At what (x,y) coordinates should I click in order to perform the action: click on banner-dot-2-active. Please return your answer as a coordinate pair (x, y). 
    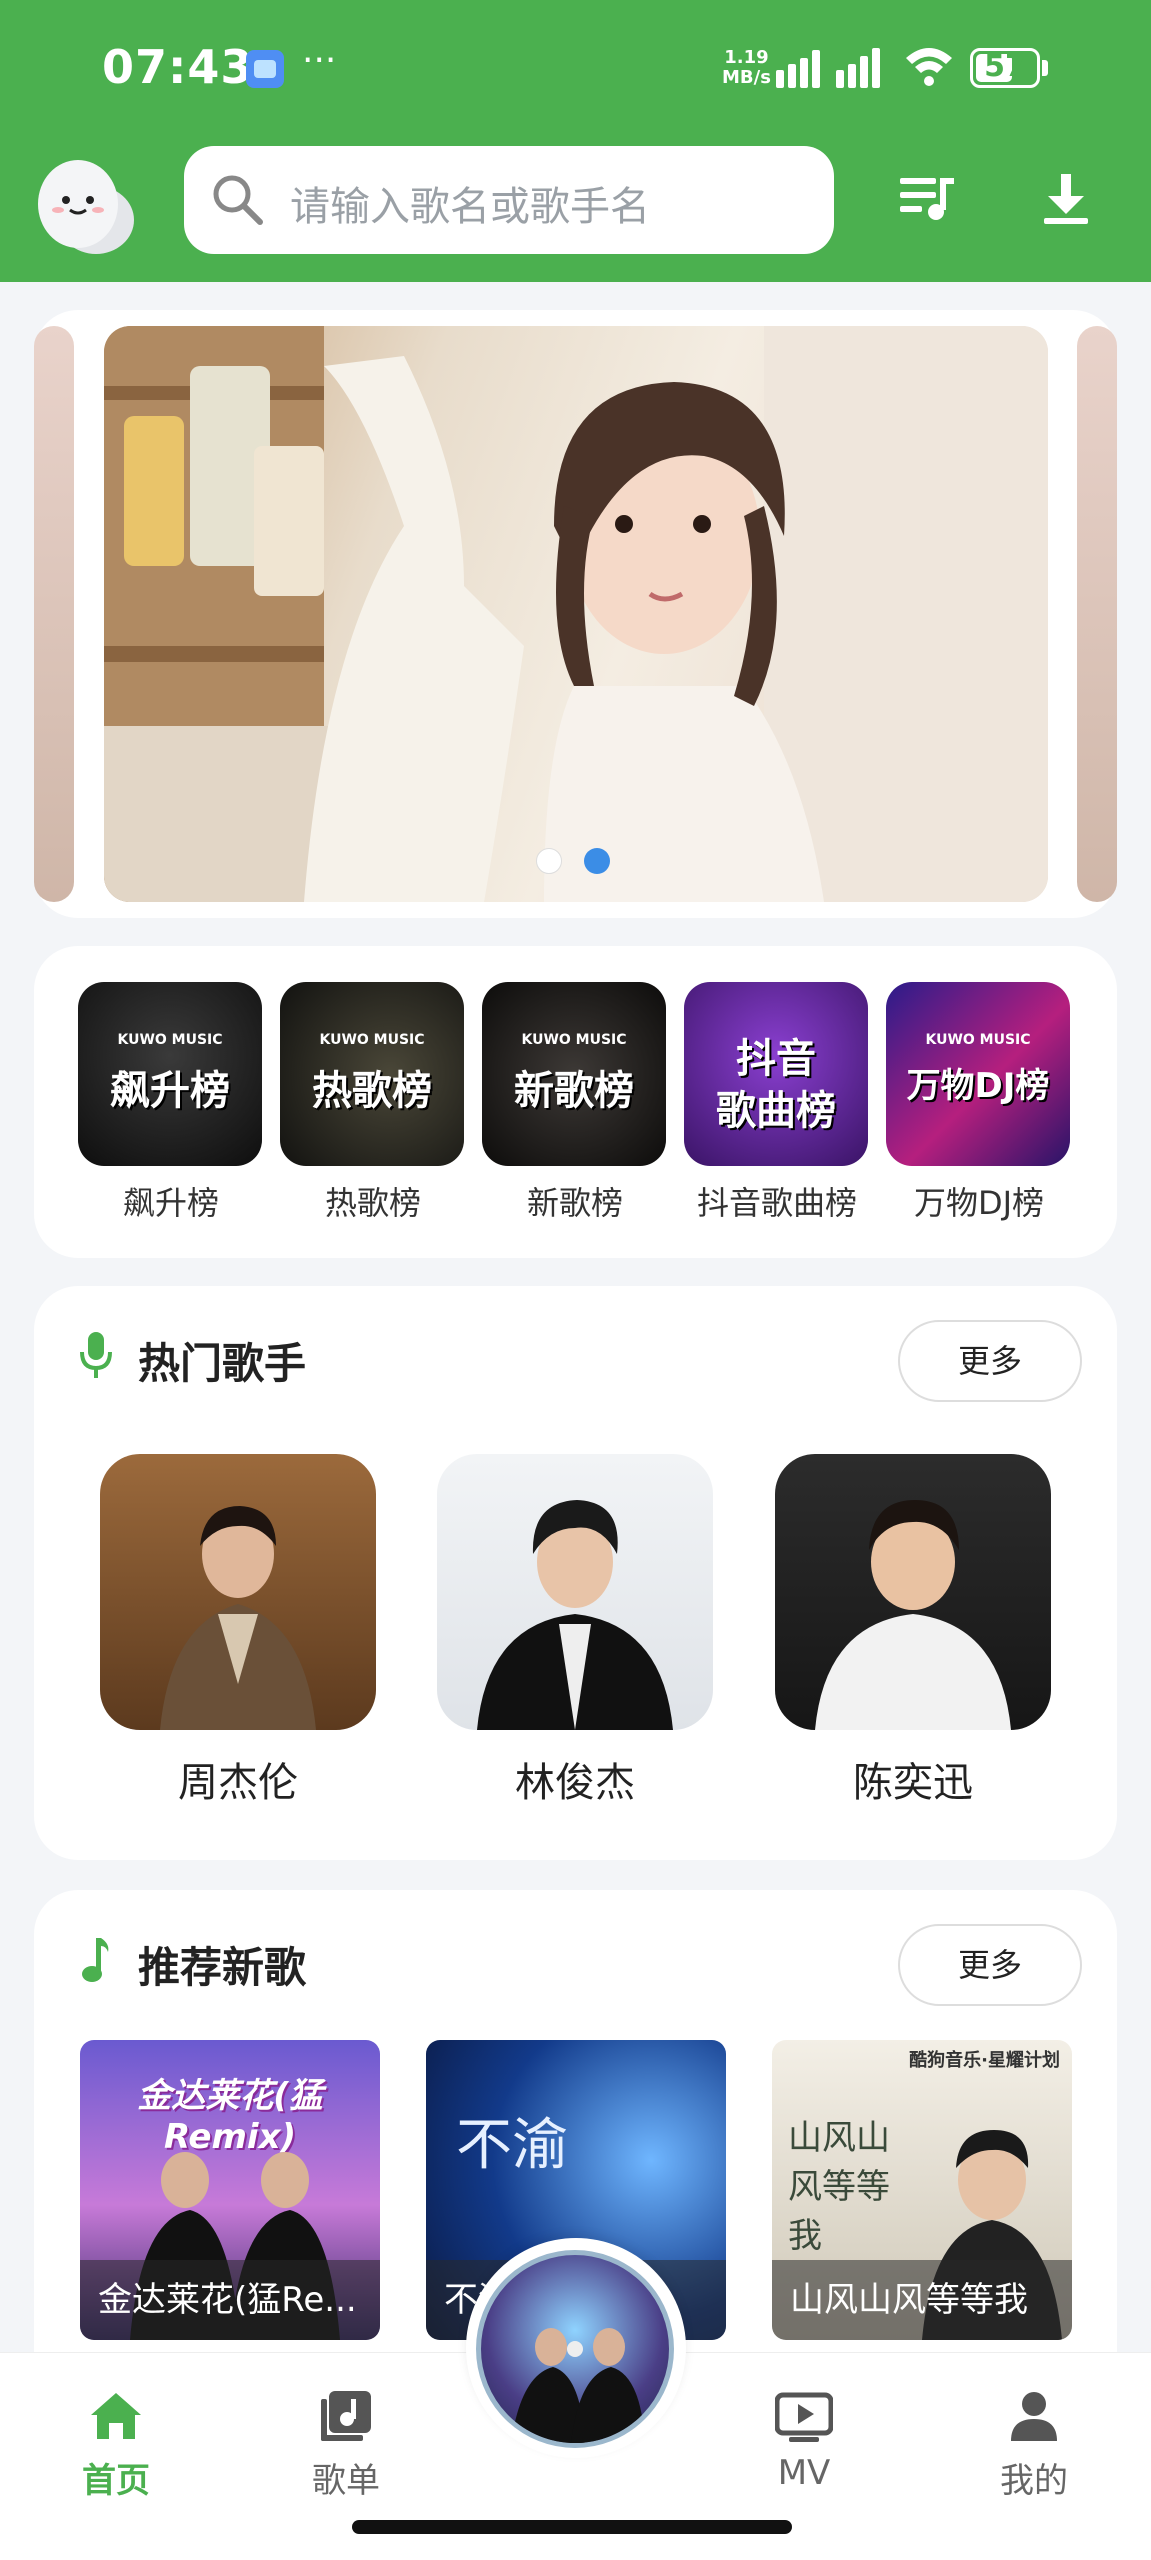
    Looking at the image, I should click on (597, 861).